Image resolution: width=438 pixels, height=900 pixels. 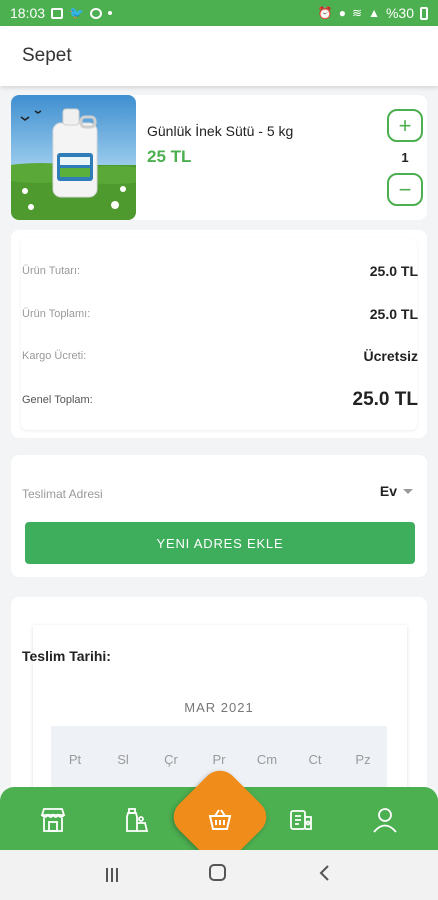 What do you see at coordinates (106, 875) in the screenshot?
I see `recents-icon` at bounding box center [106, 875].